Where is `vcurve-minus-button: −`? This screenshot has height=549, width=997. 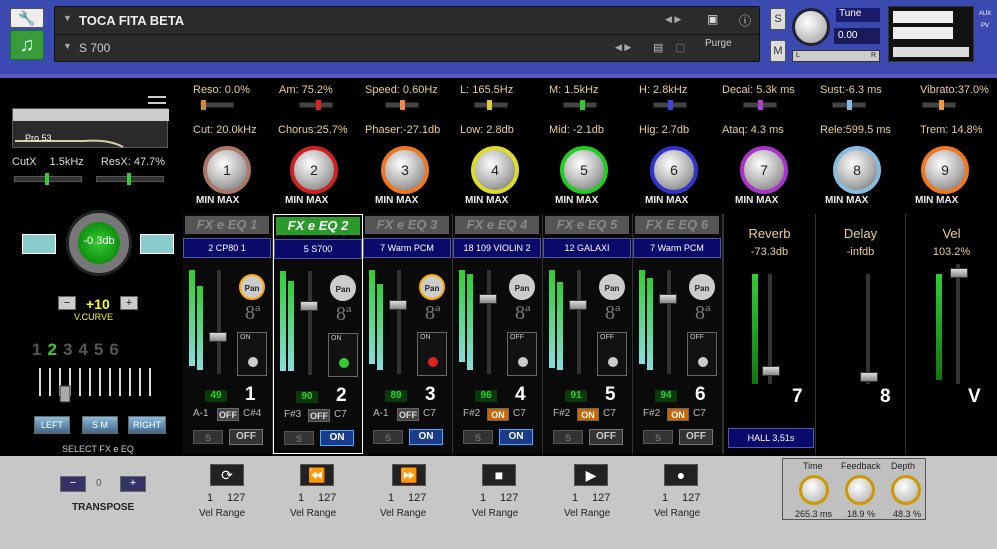 vcurve-minus-button: − is located at coordinates (67, 303).